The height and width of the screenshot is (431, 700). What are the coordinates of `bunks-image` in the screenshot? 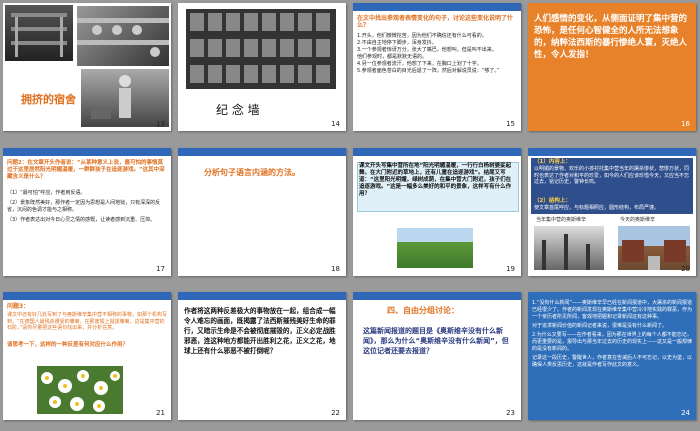 It's located at (39, 35).